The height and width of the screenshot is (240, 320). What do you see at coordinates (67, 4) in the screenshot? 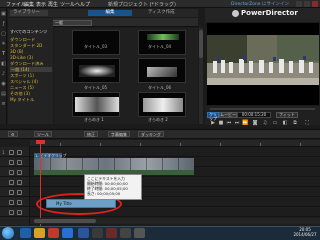
I see `menu-tools: ツール` at bounding box center [67, 4].